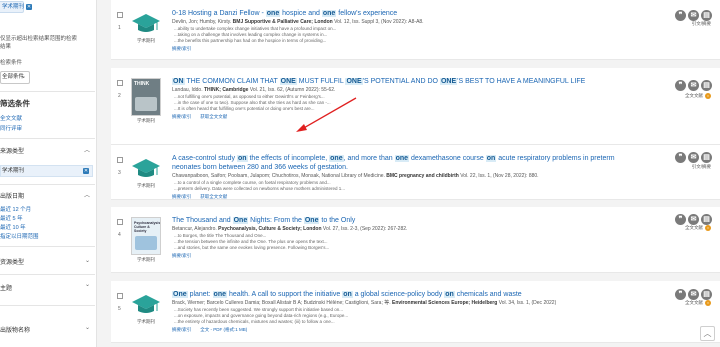  I want to click on open-access-icon: ○, so click(708, 303).